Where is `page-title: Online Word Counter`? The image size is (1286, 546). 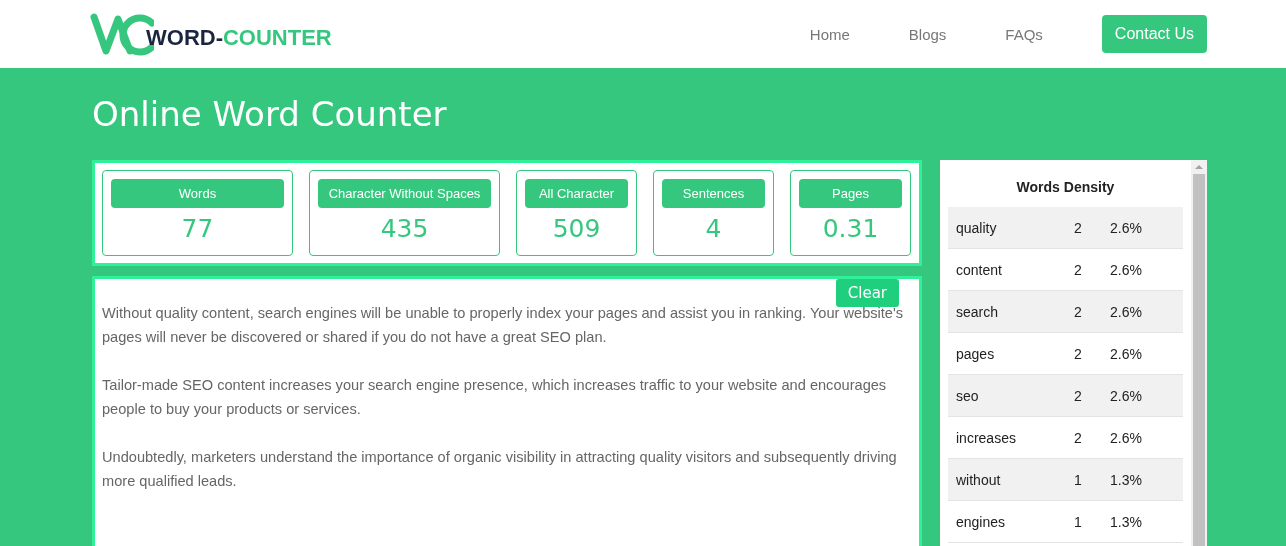
page-title: Online Word Counter is located at coordinates (270, 114).